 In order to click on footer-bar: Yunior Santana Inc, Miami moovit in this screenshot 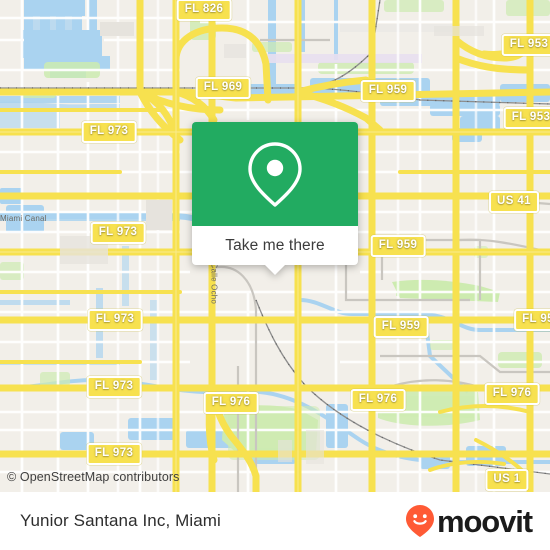, I will do `click(275, 521)`.